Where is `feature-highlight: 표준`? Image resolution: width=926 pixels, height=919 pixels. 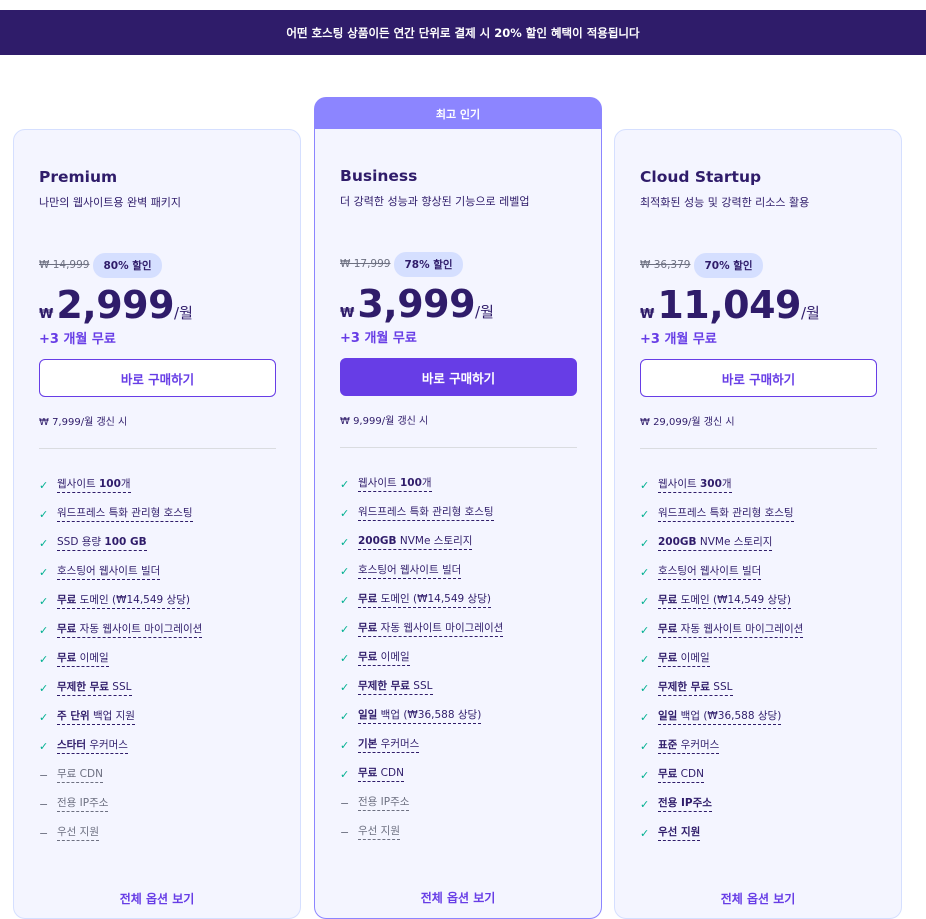
feature-highlight: 표준 is located at coordinates (668, 745).